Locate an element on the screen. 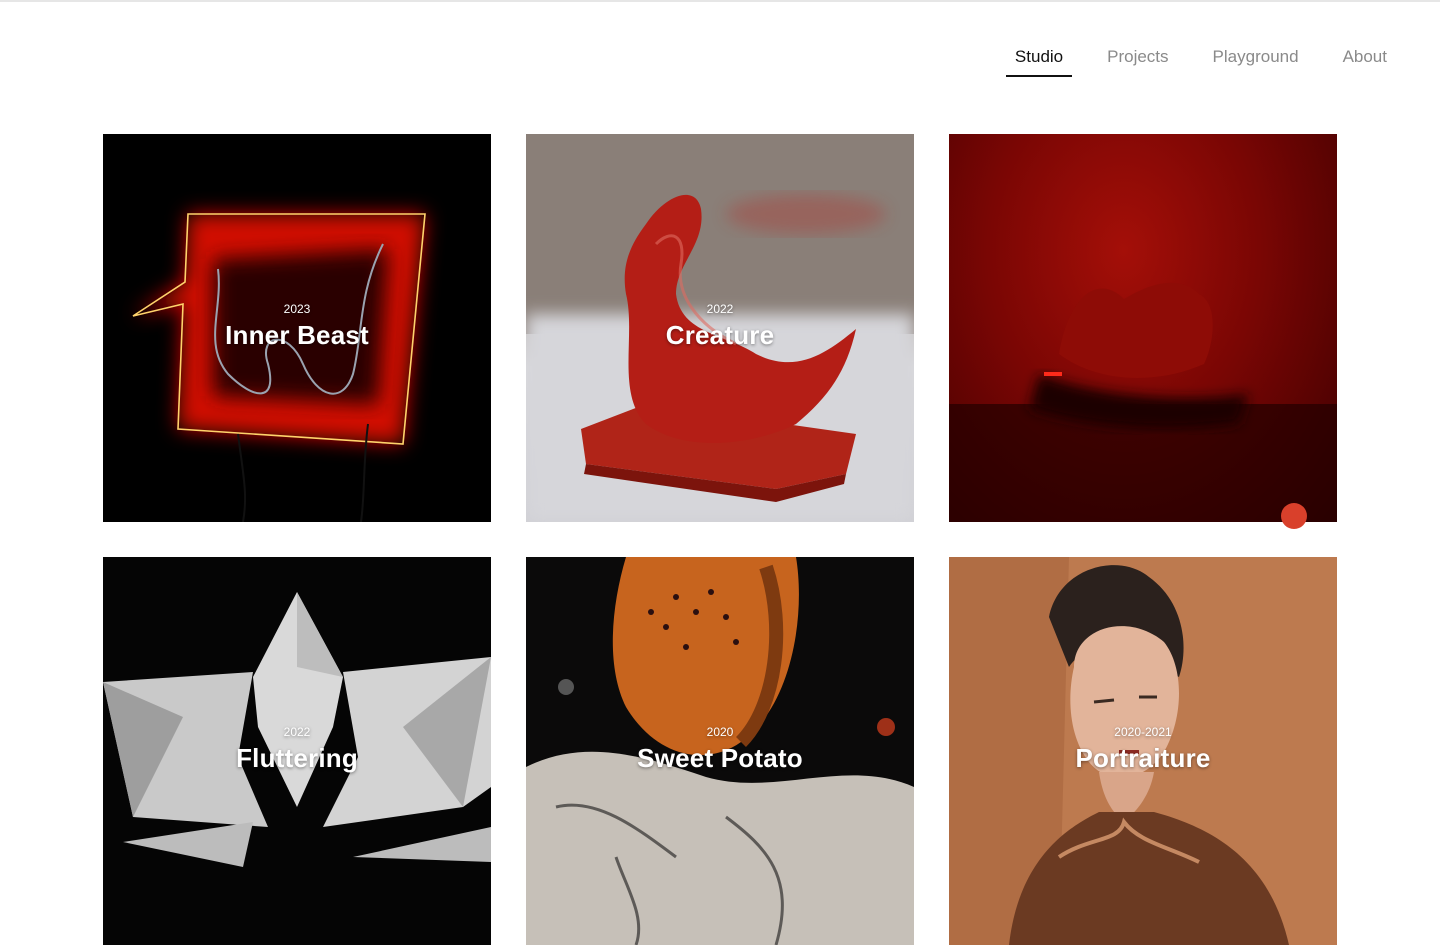 The height and width of the screenshot is (945, 1440). nav-studio: Studio is located at coordinates (1039, 60).